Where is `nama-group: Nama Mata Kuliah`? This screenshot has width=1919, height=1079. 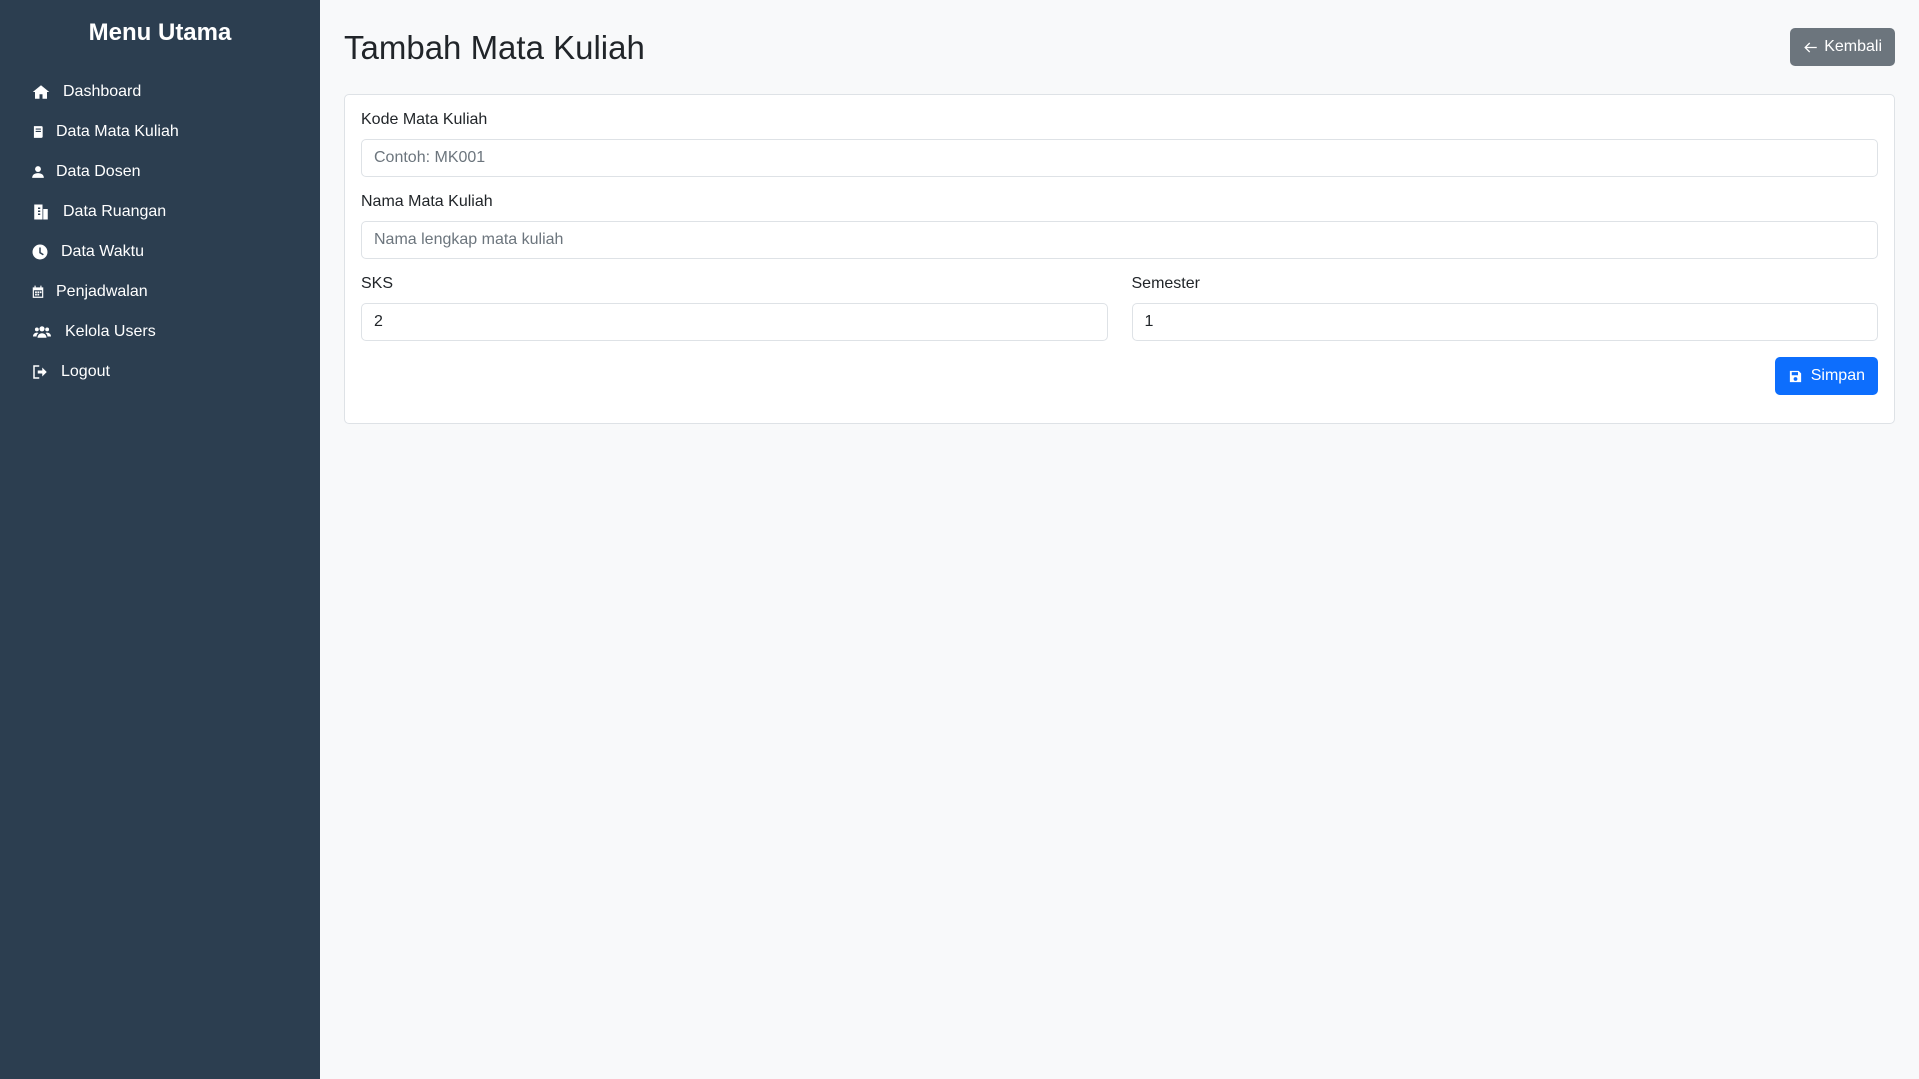 nama-group: Nama Mata Kuliah is located at coordinates (1119, 226).